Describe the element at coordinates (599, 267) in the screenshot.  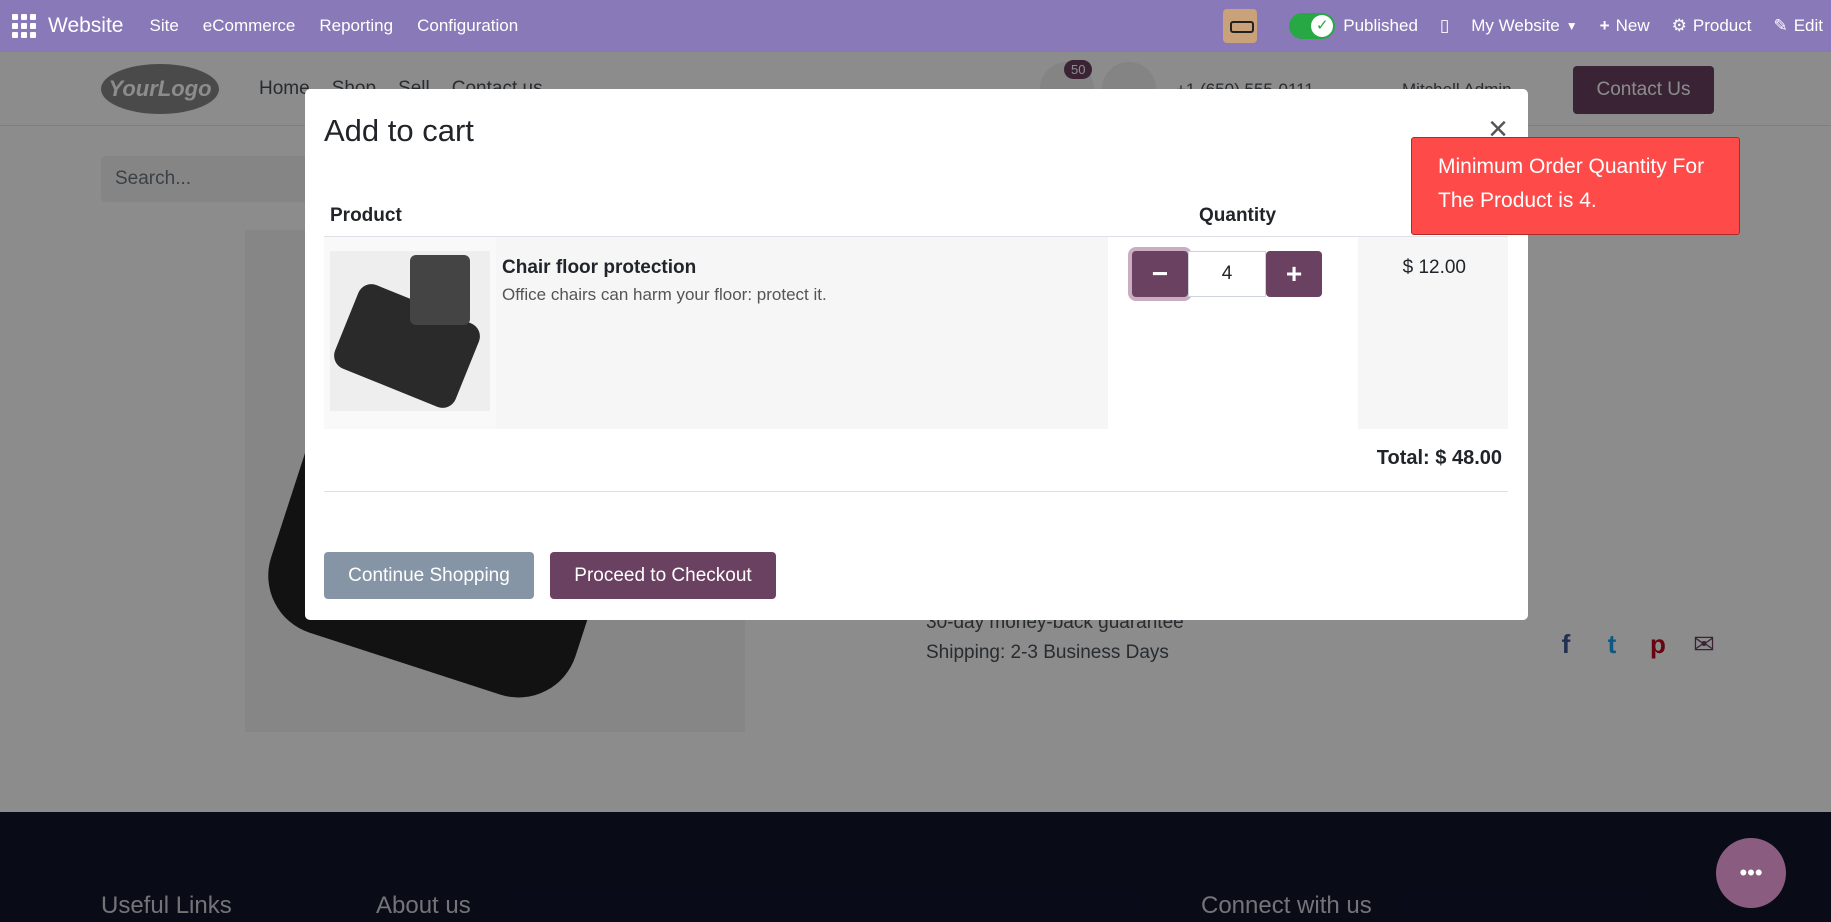
I see `product-name: Chair floor protection` at that location.